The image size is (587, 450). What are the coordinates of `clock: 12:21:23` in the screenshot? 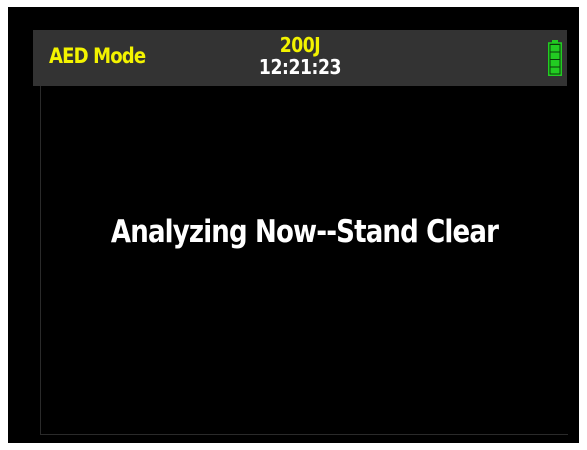 It's located at (300, 67).